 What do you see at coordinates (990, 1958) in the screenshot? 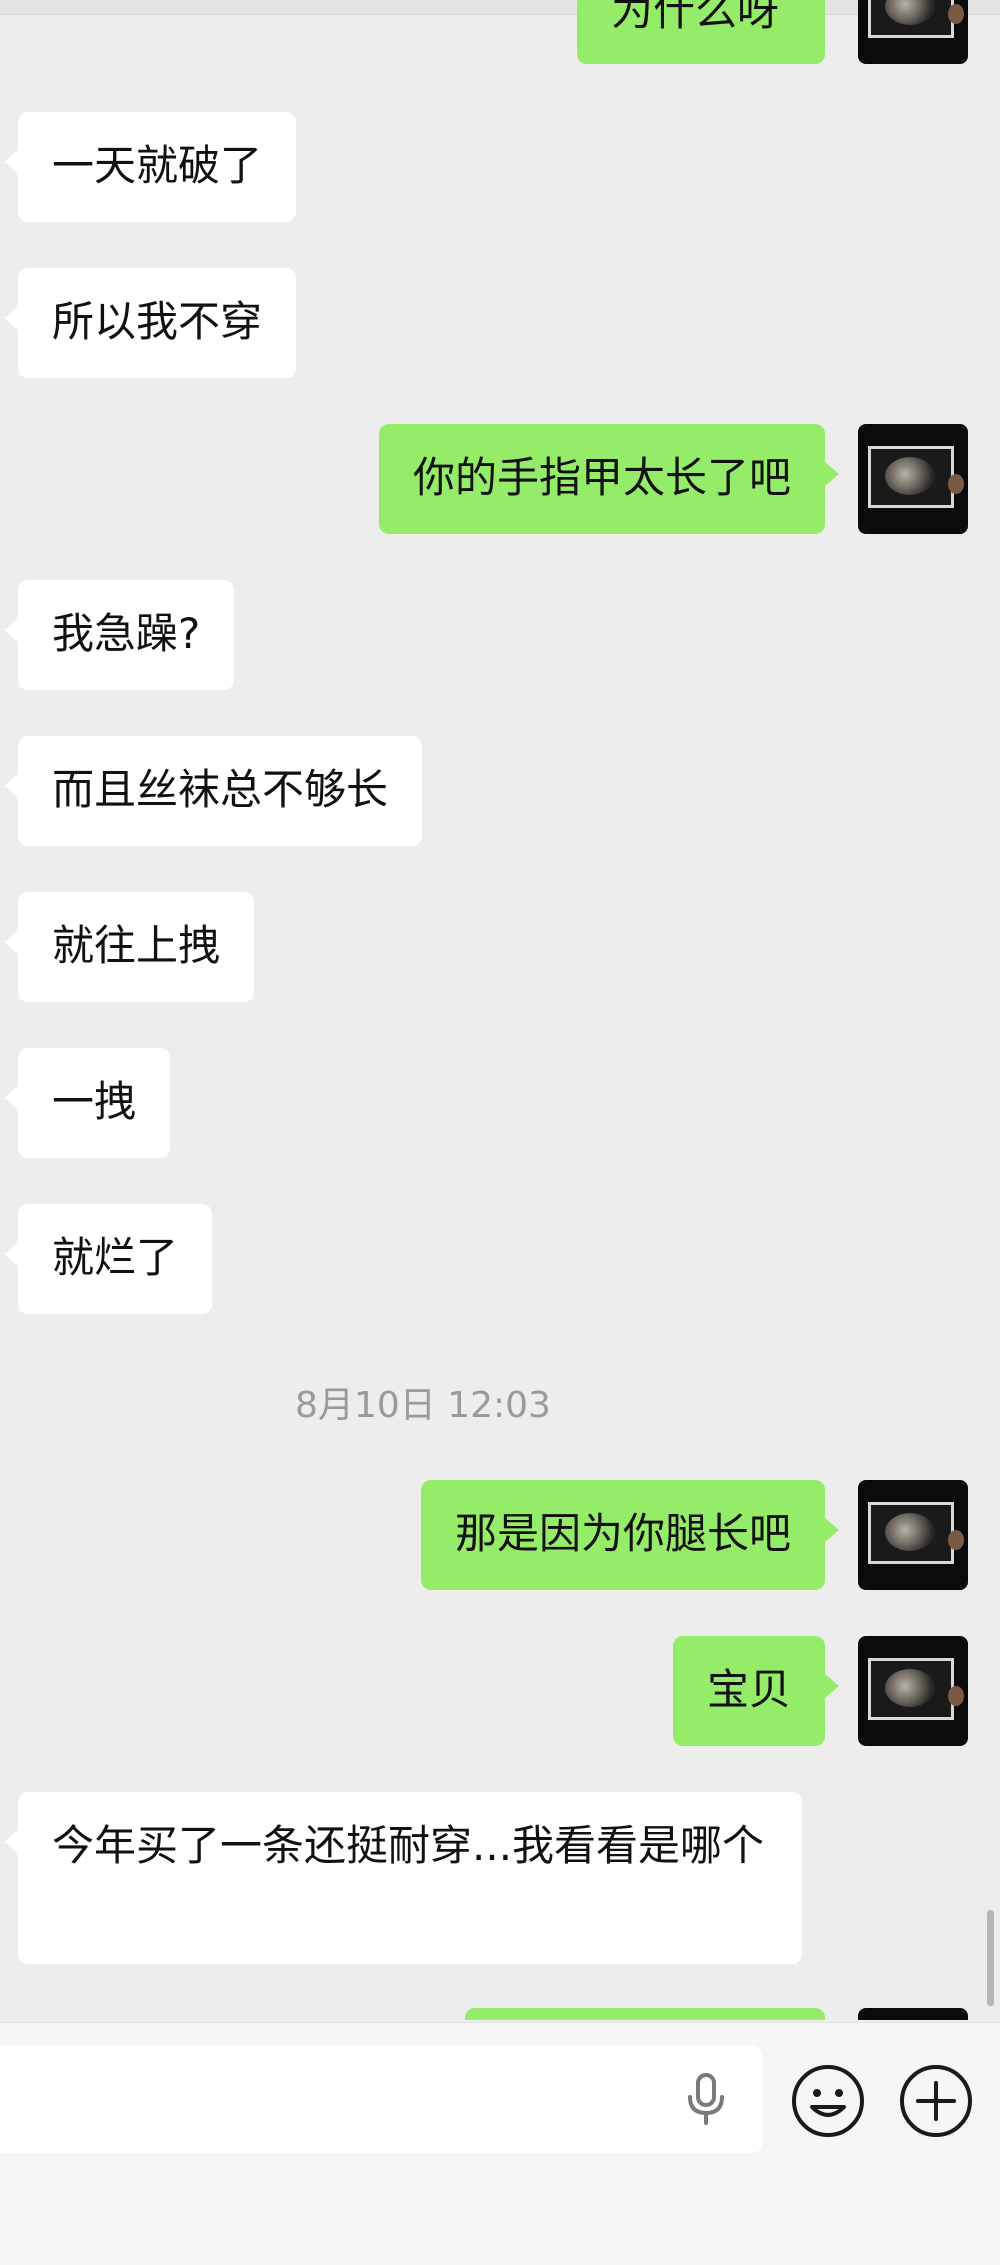
I see `scrollbar` at bounding box center [990, 1958].